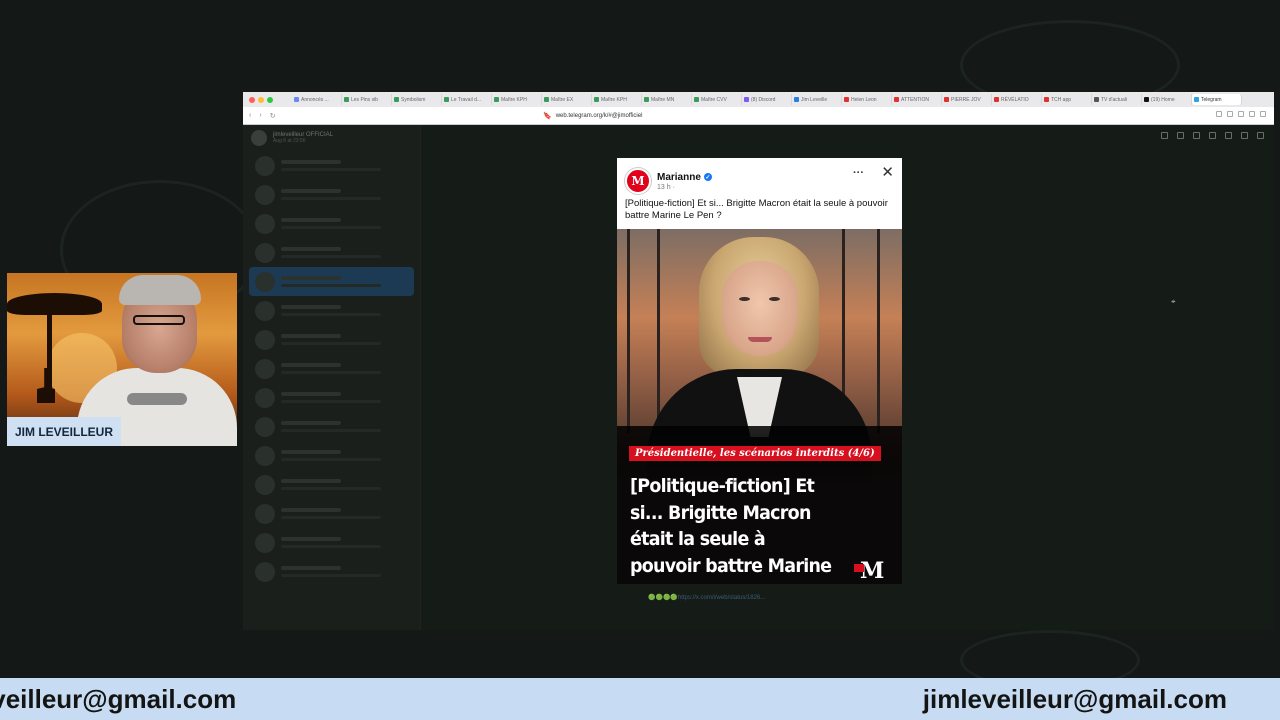  Describe the element at coordinates (679, 177) in the screenshot. I see `page-name-text: Marianne` at that location.